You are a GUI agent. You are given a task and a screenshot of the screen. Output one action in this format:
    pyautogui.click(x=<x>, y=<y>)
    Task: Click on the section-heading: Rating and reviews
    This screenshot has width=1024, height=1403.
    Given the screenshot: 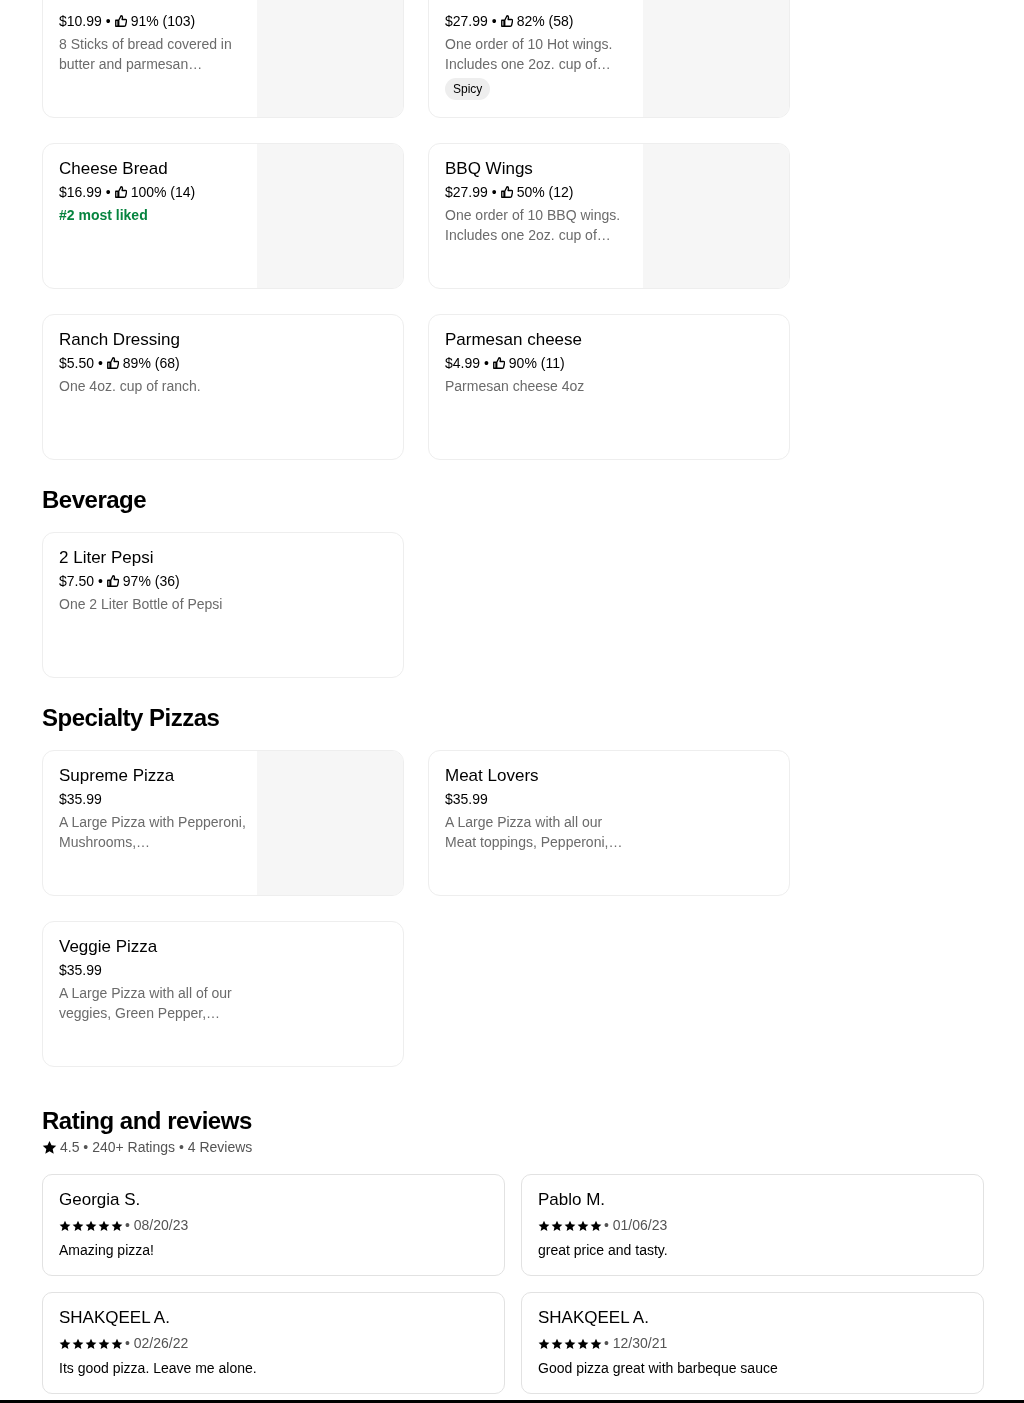 What is the action you would take?
    pyautogui.click(x=147, y=1121)
    